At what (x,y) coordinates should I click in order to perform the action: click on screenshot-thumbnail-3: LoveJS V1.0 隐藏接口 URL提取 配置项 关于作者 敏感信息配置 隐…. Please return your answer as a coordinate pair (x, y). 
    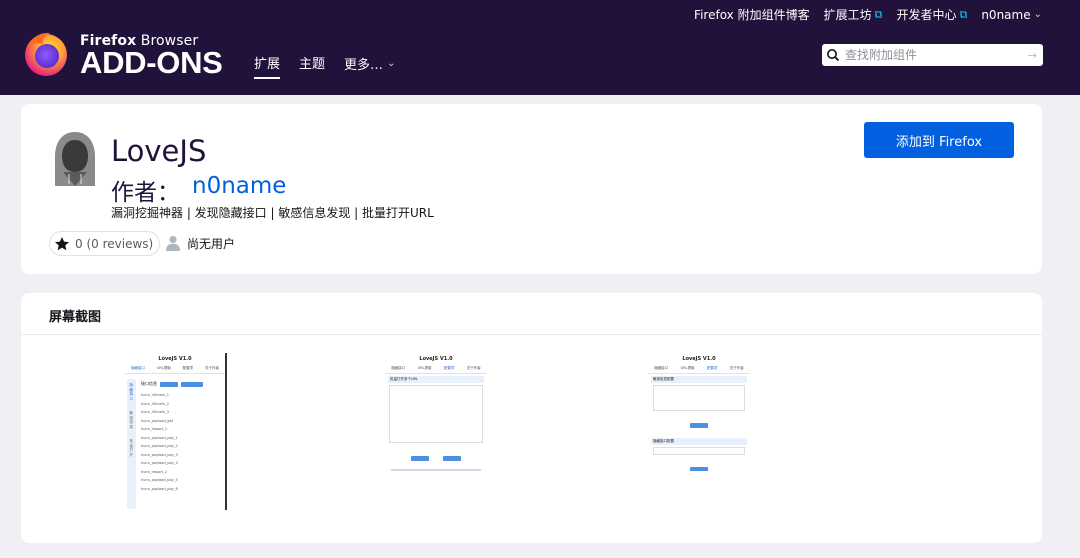
    Looking at the image, I should click on (699, 412).